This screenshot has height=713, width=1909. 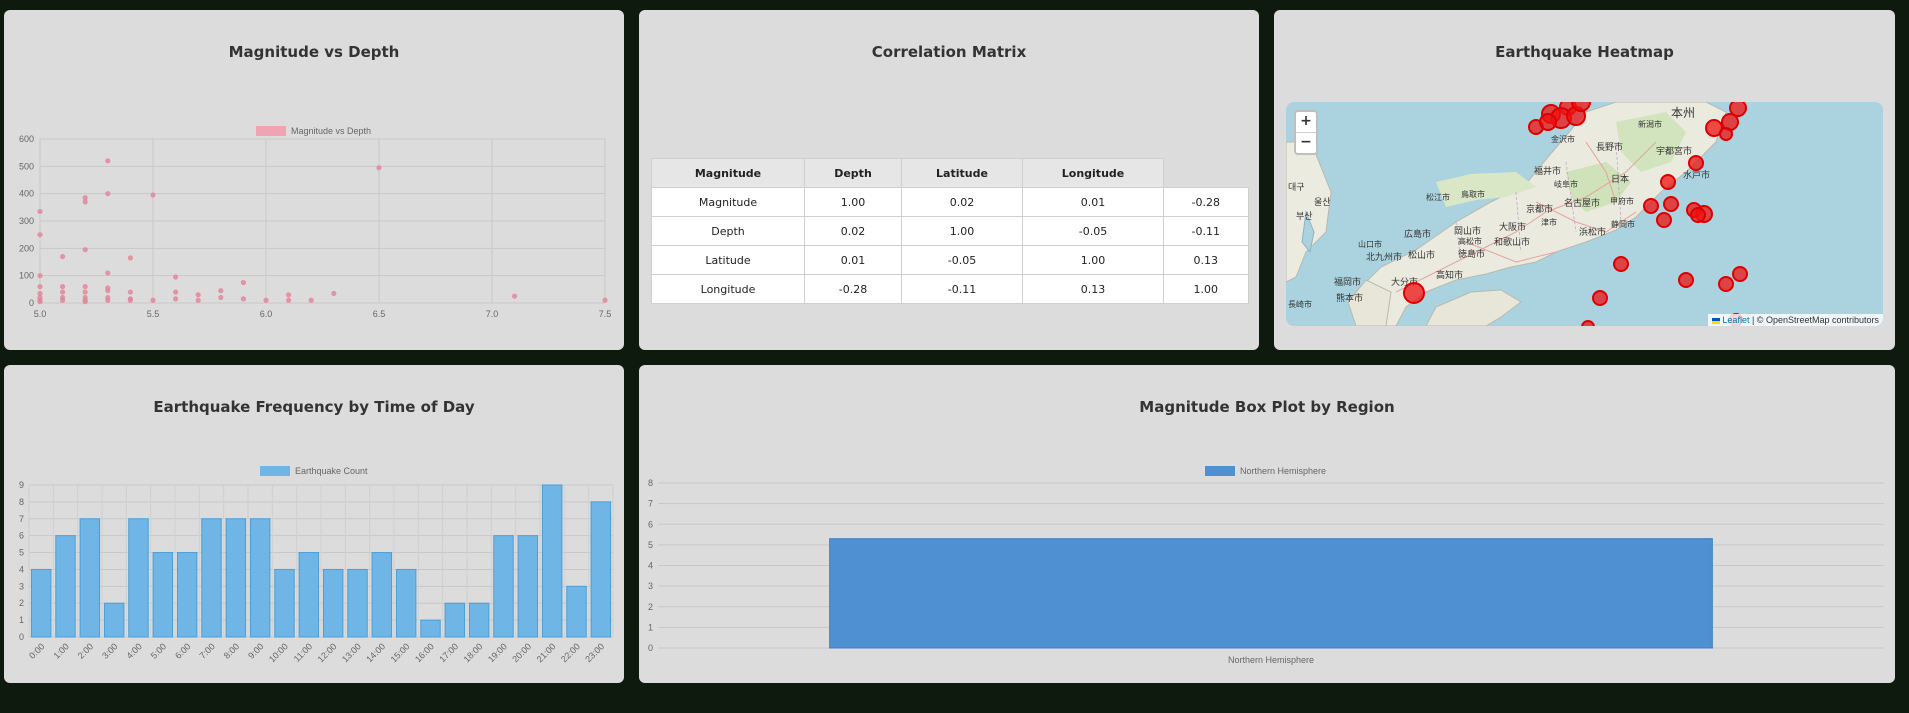 What do you see at coordinates (728, 202) in the screenshot?
I see `row-label: Magnitude` at bounding box center [728, 202].